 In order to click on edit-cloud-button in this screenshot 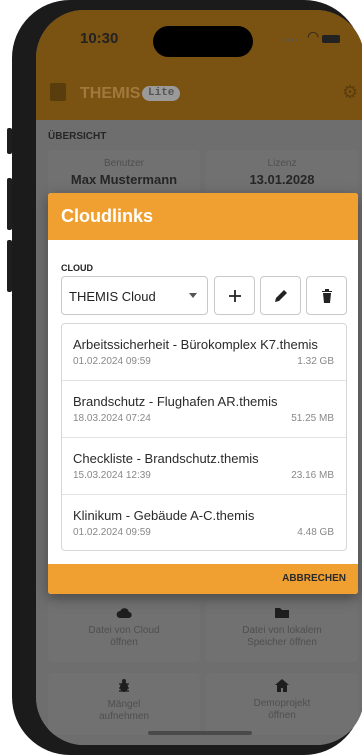, I will do `click(280, 295)`.